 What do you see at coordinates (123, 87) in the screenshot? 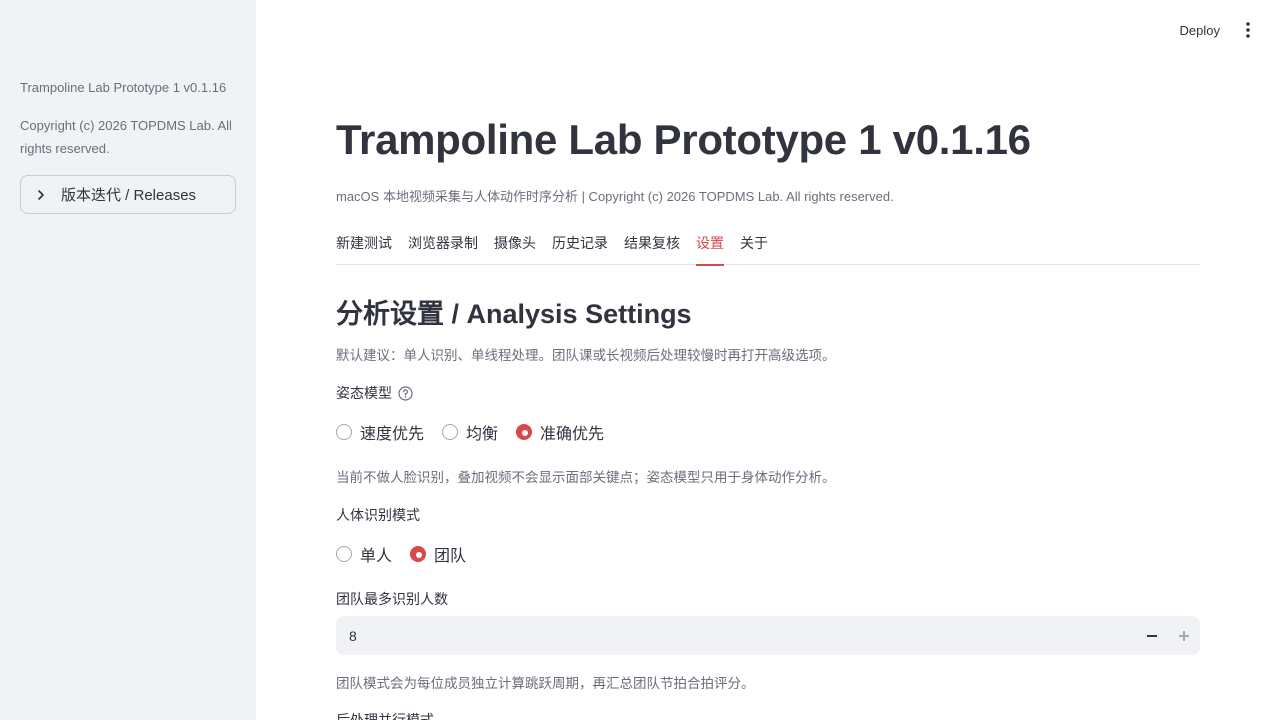
I see `sidebar-caption: Trampoline Lab Prototype 1 v0.1.16` at bounding box center [123, 87].